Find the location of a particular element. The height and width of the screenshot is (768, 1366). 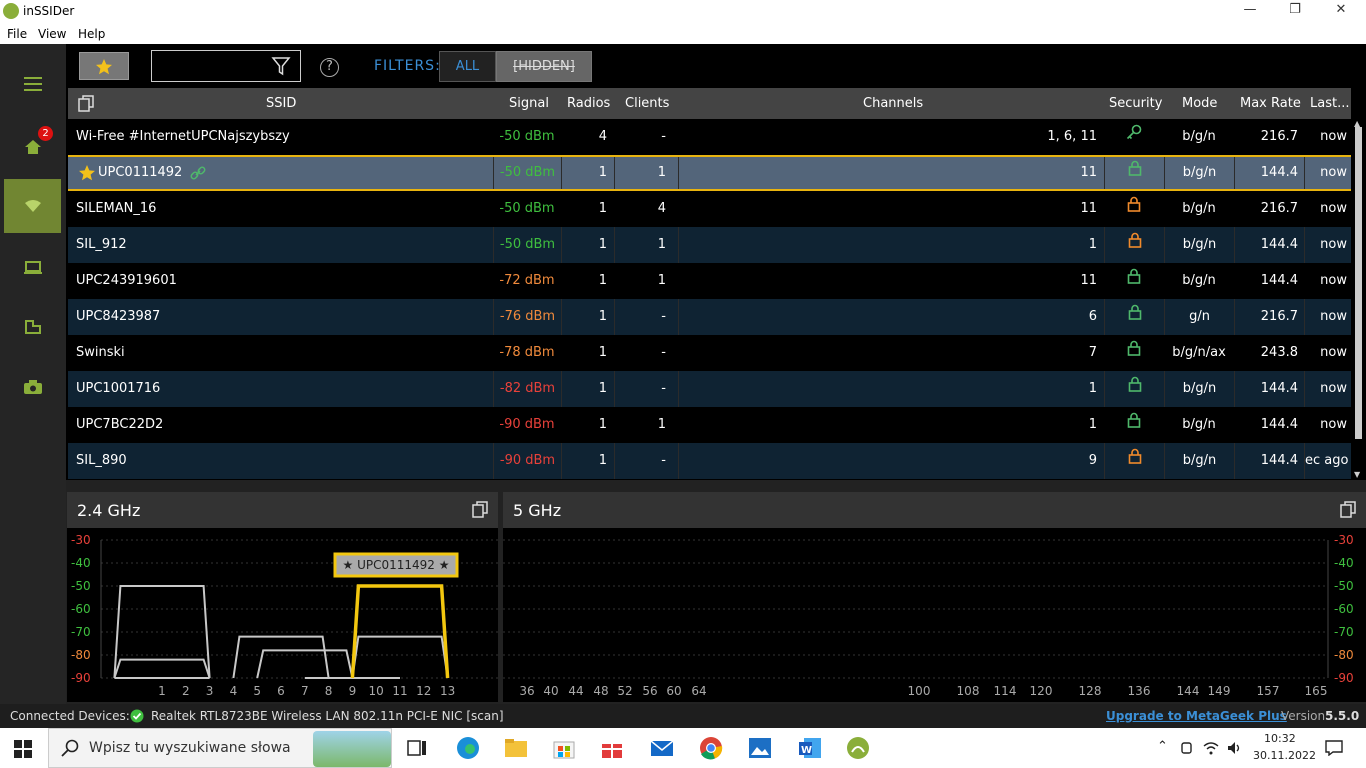

table-row: UPC0111492 -50 dBm 1 1 11 b/g/n 144.4 now is located at coordinates (709, 173).